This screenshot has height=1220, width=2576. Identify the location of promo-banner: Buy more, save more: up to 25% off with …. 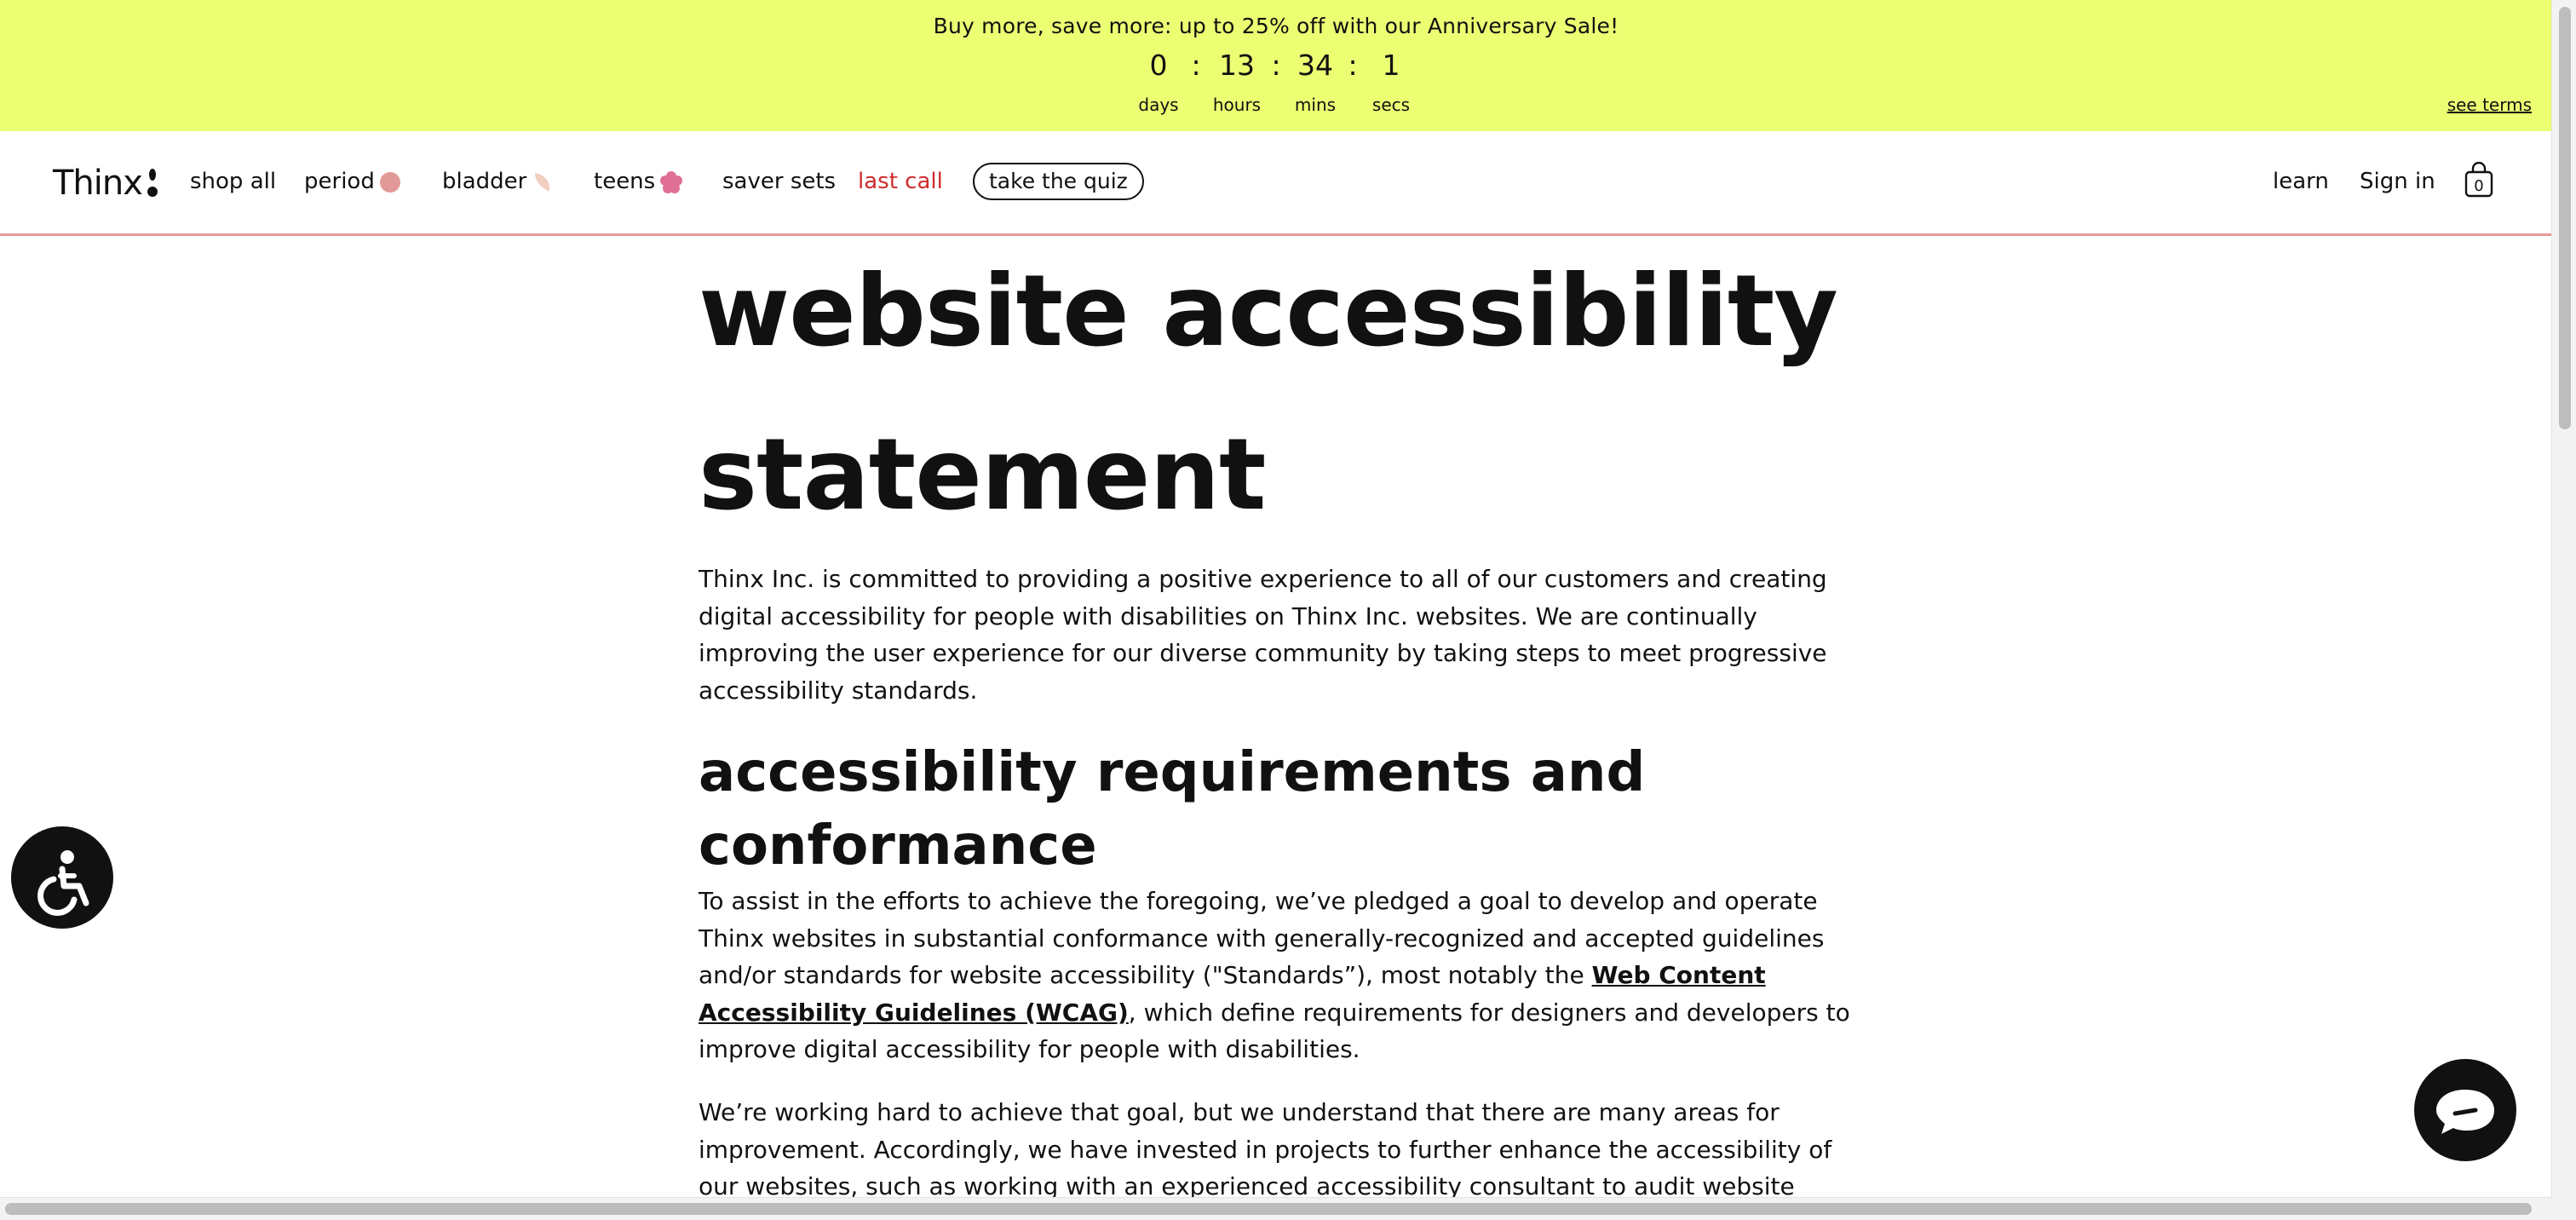
(1276, 66).